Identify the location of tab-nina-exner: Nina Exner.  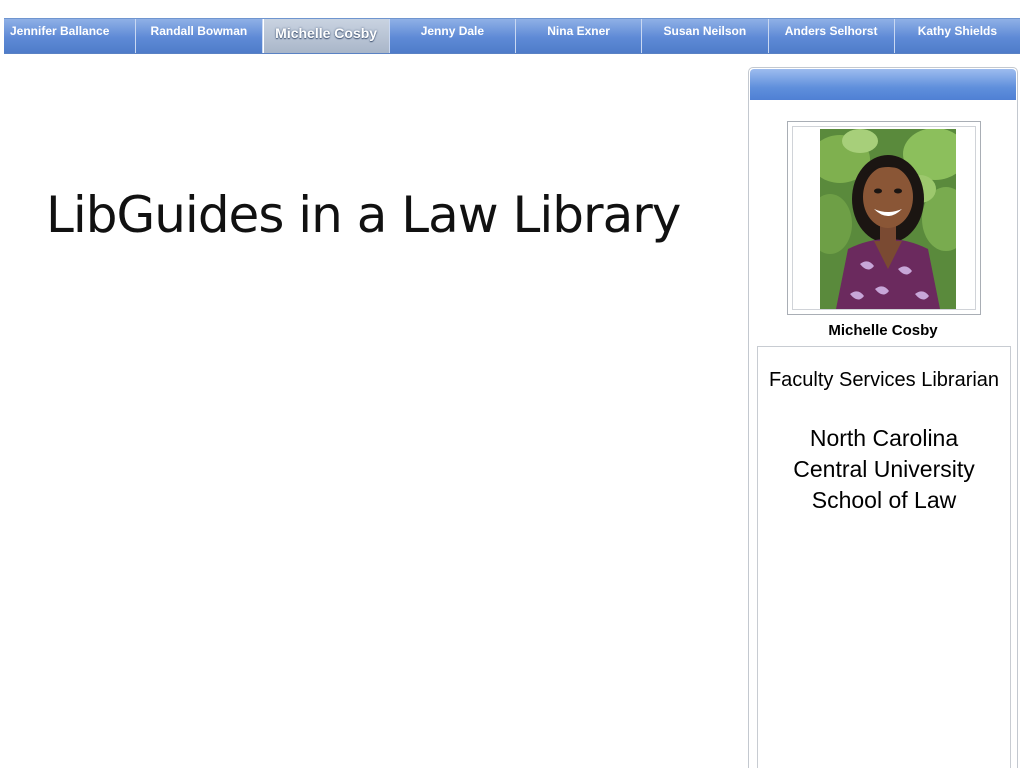
(579, 36).